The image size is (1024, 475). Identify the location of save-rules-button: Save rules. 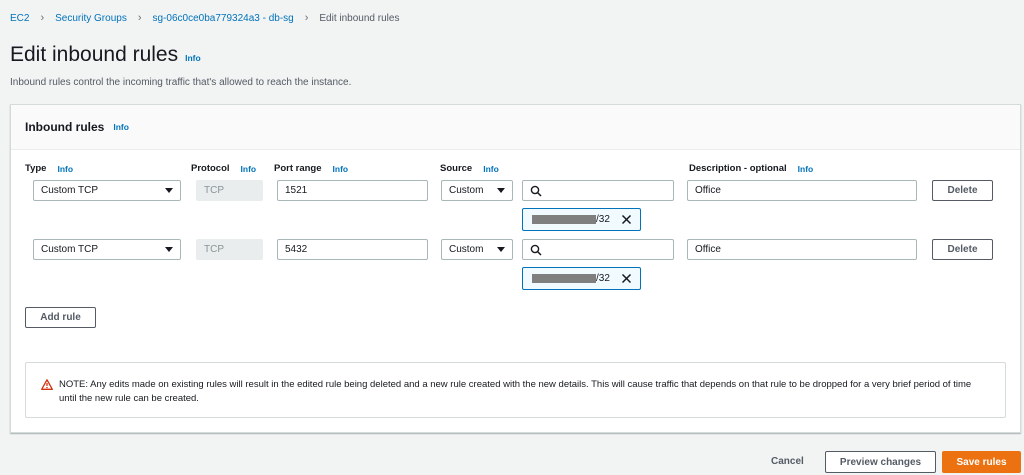
(981, 462).